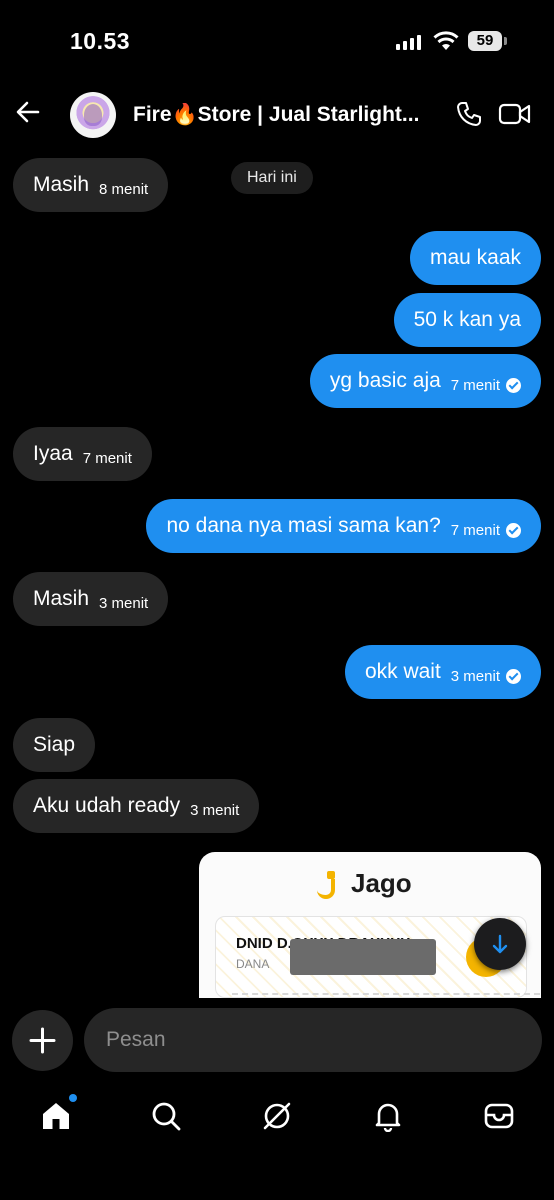 The image size is (554, 1200). I want to click on nav-notifications, so click(388, 1115).